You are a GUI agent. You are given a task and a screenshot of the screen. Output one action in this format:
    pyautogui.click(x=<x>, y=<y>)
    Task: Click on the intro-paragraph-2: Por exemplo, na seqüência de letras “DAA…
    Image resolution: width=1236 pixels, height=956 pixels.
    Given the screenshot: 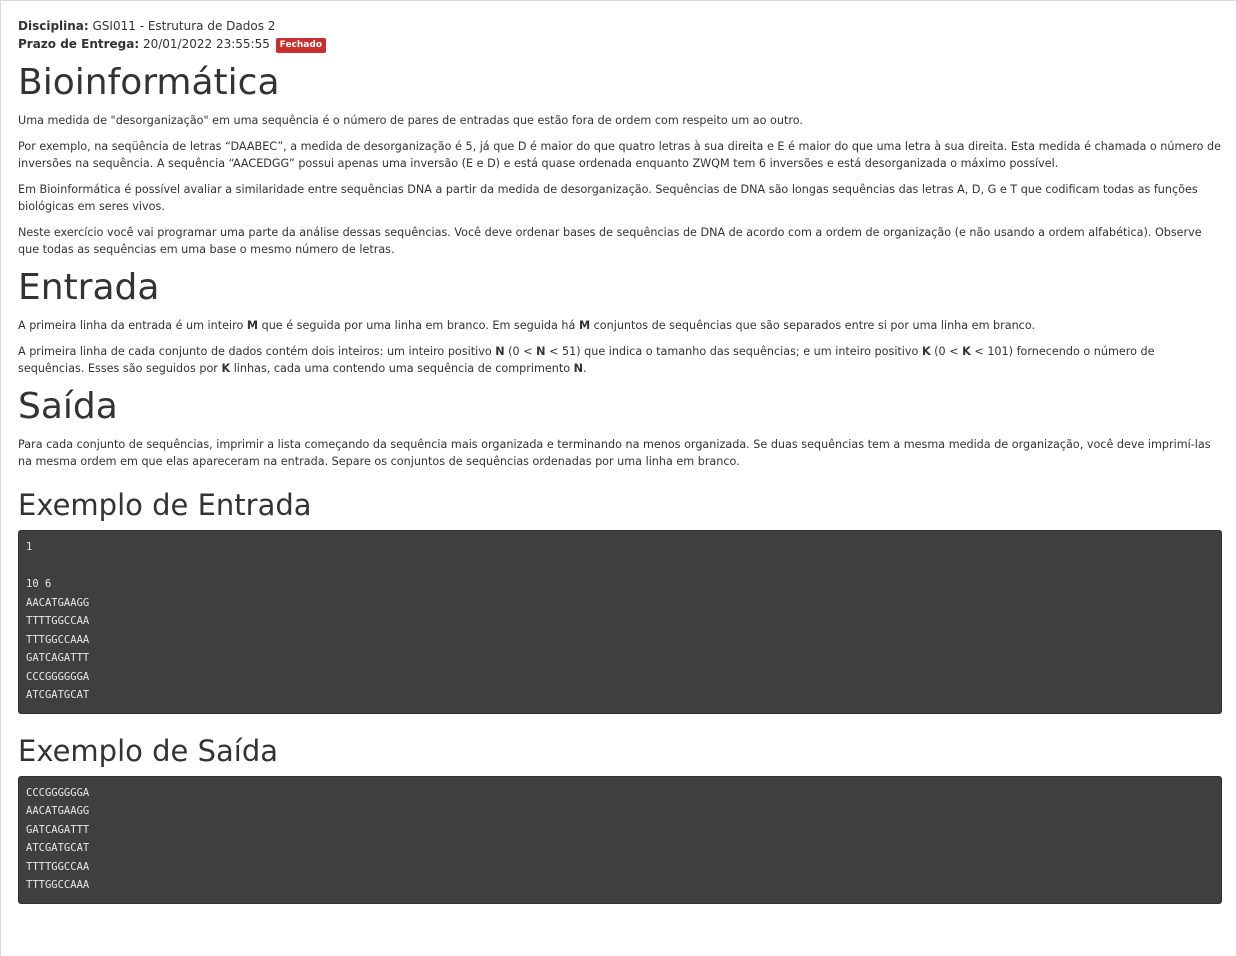 What is the action you would take?
    pyautogui.click(x=620, y=155)
    